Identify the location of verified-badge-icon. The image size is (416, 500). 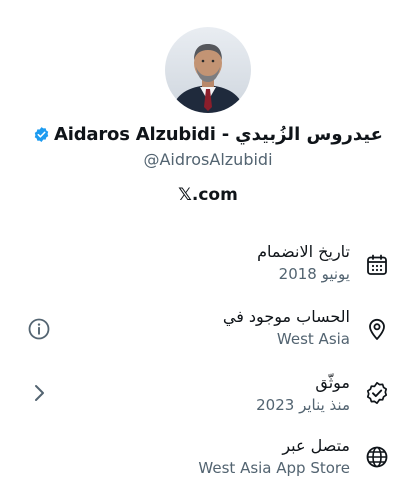
(41, 134).